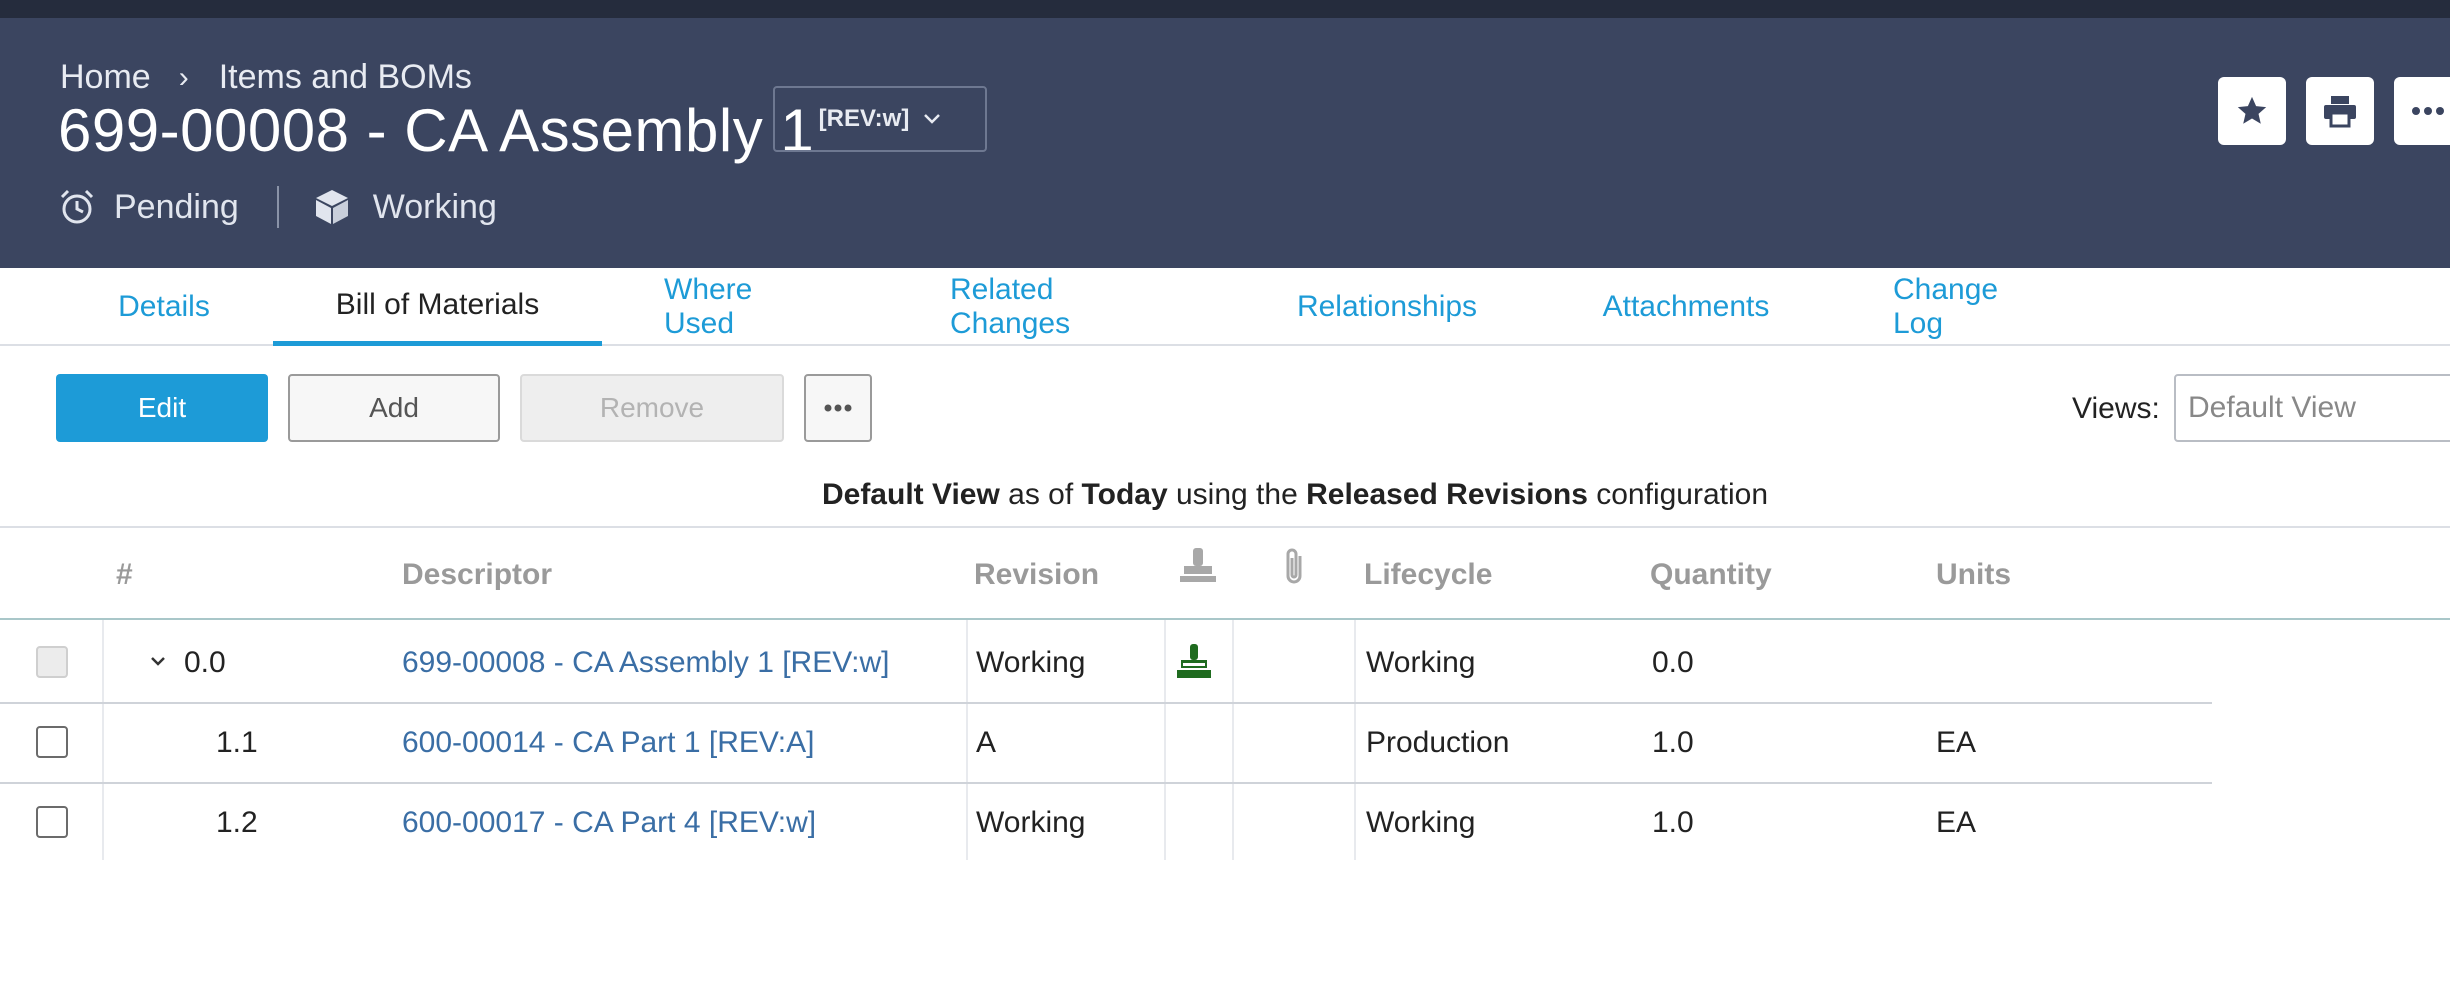 Image resolution: width=2450 pixels, height=986 pixels. I want to click on revision-dropdown: [REV:w], so click(880, 119).